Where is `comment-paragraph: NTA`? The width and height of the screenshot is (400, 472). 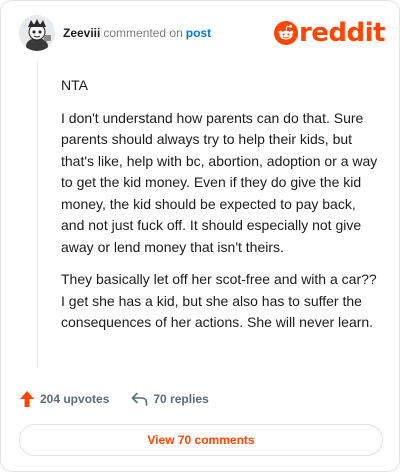 comment-paragraph: NTA is located at coordinates (74, 85).